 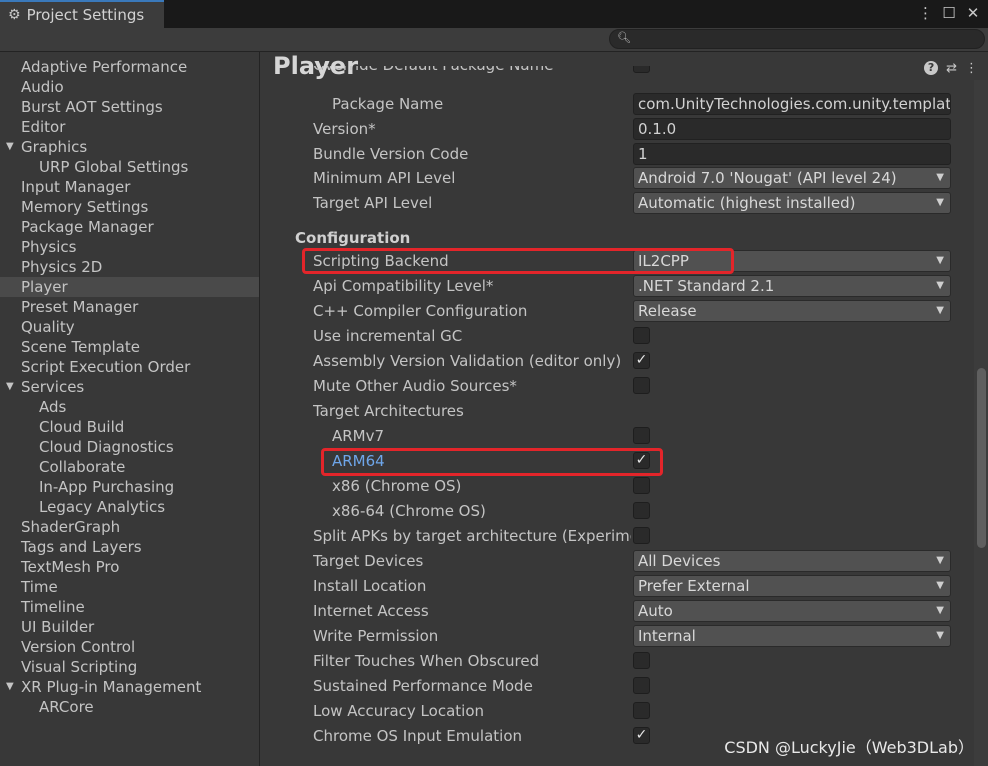 I want to click on api-compatibility-level-dropdown: .NET Standard 2.1 ▼, so click(x=792, y=286).